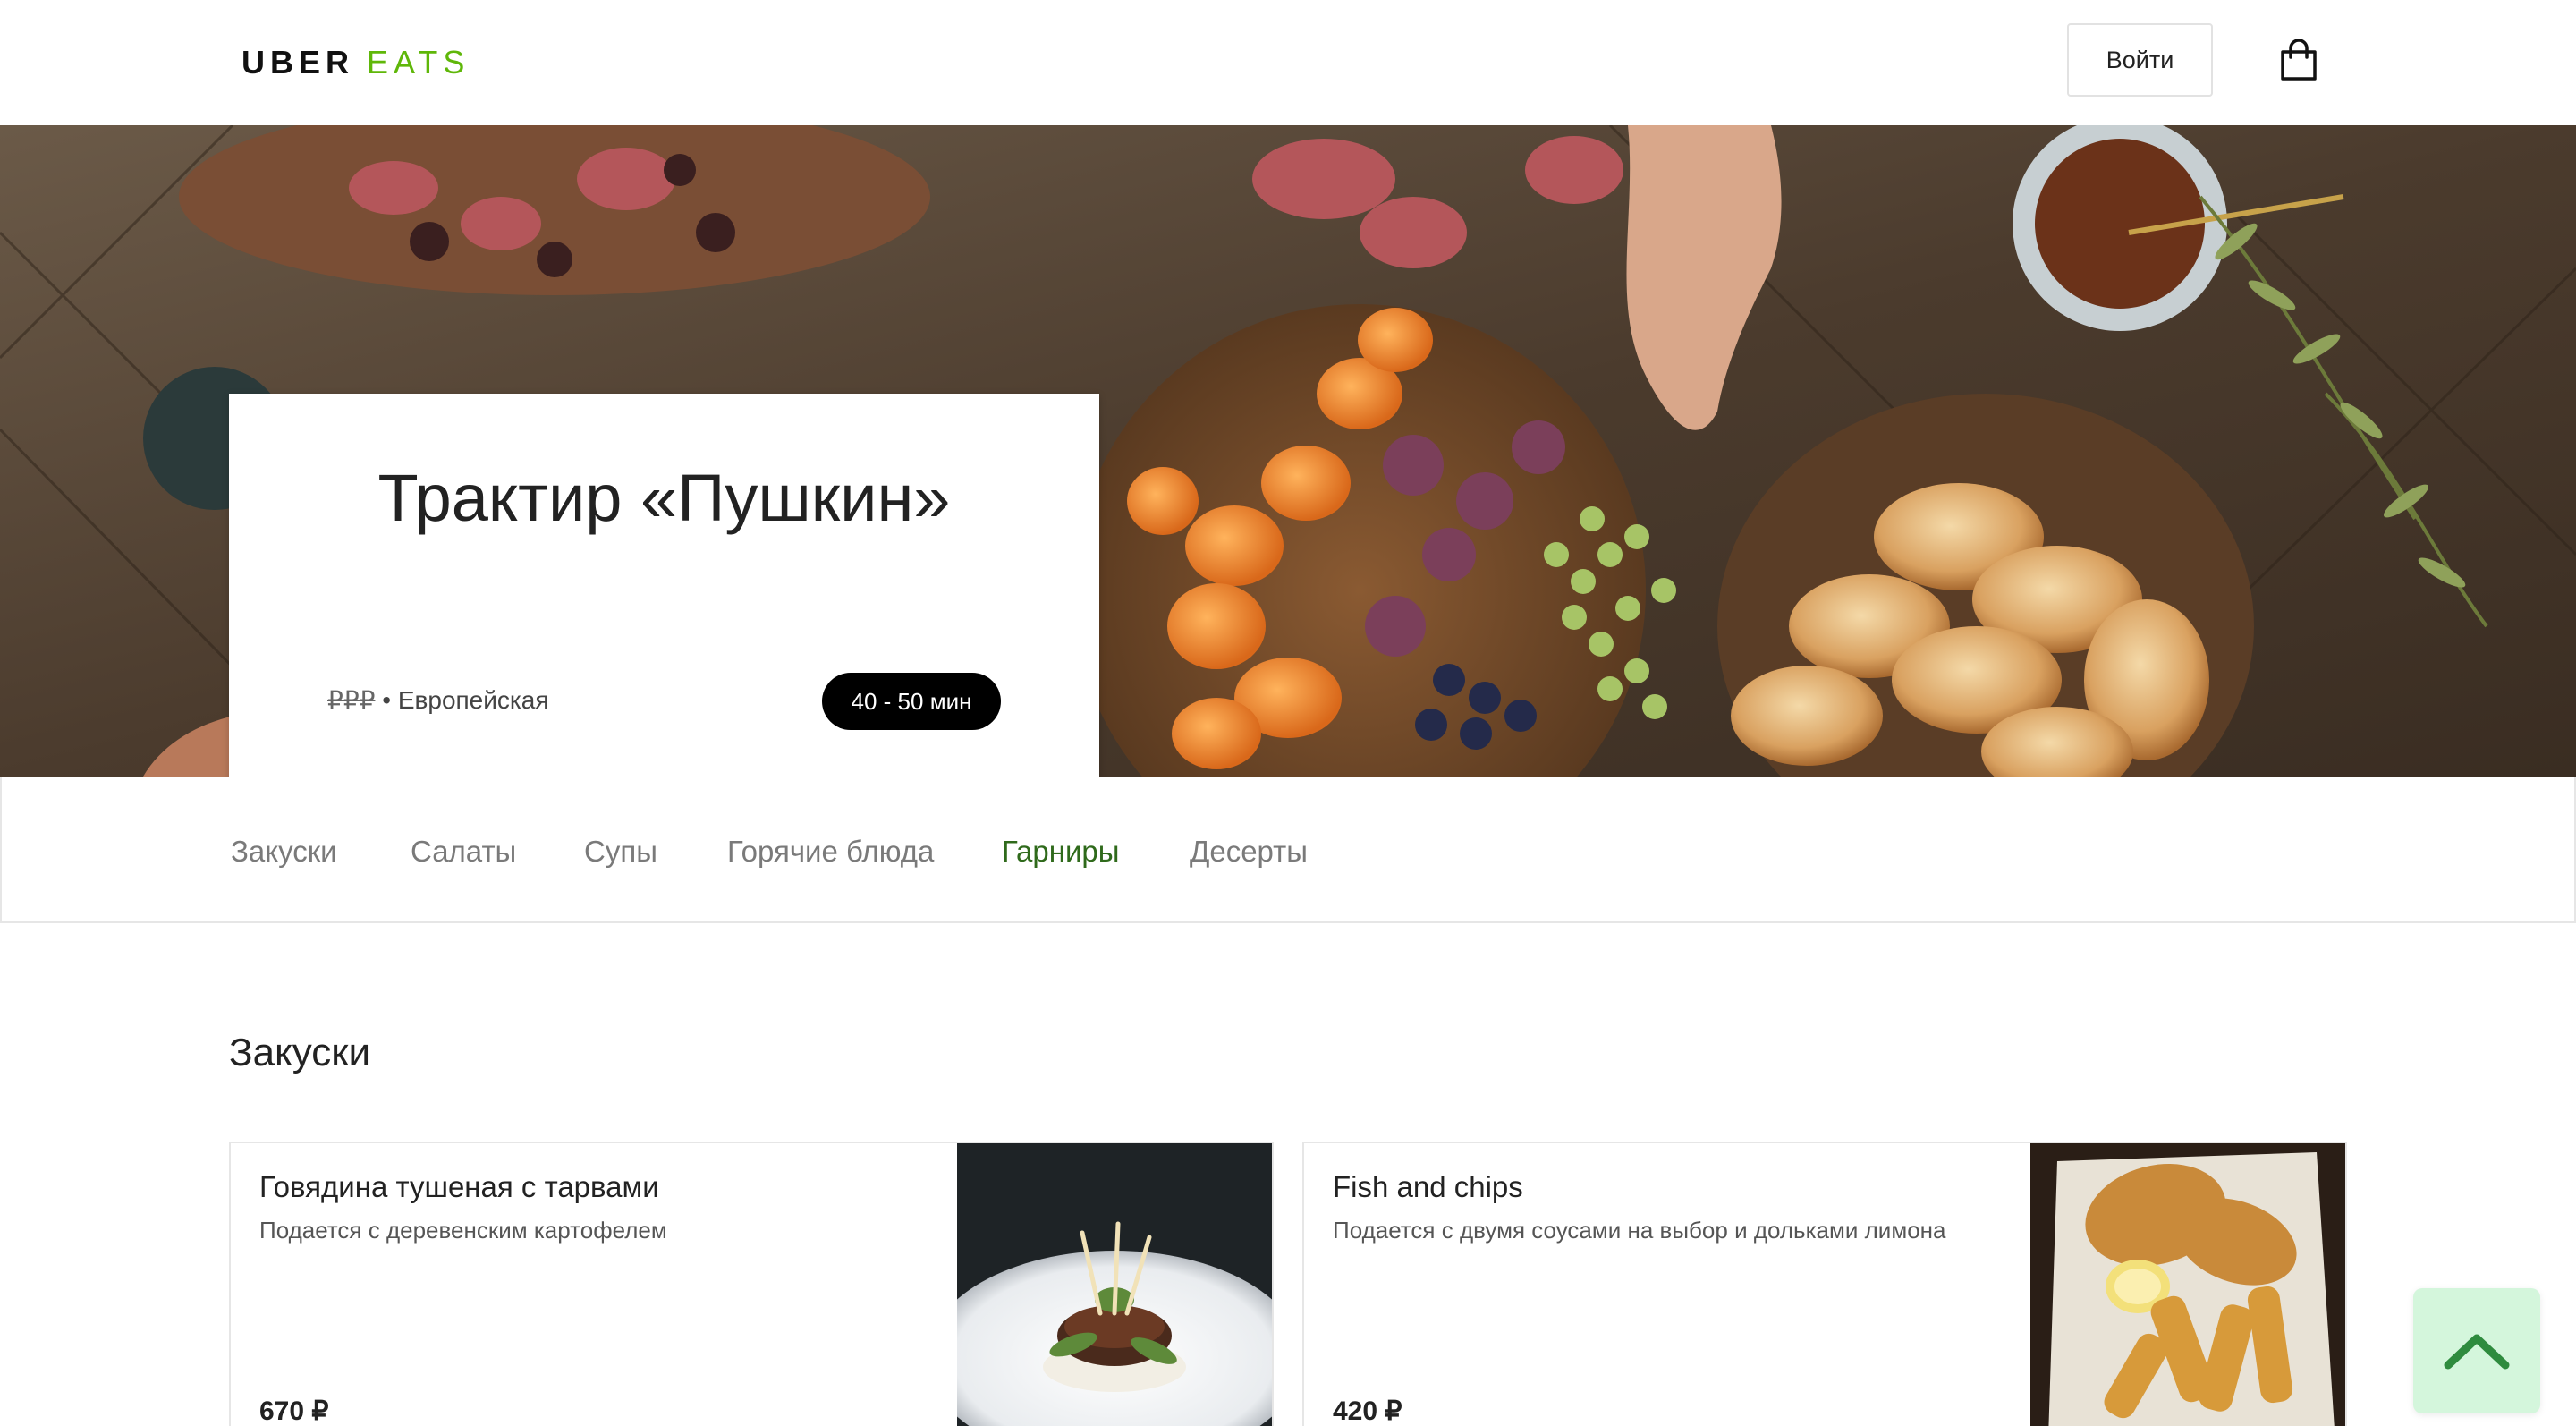 This screenshot has height=1426, width=2576. What do you see at coordinates (300, 1053) in the screenshot?
I see `section-title: Закуски` at bounding box center [300, 1053].